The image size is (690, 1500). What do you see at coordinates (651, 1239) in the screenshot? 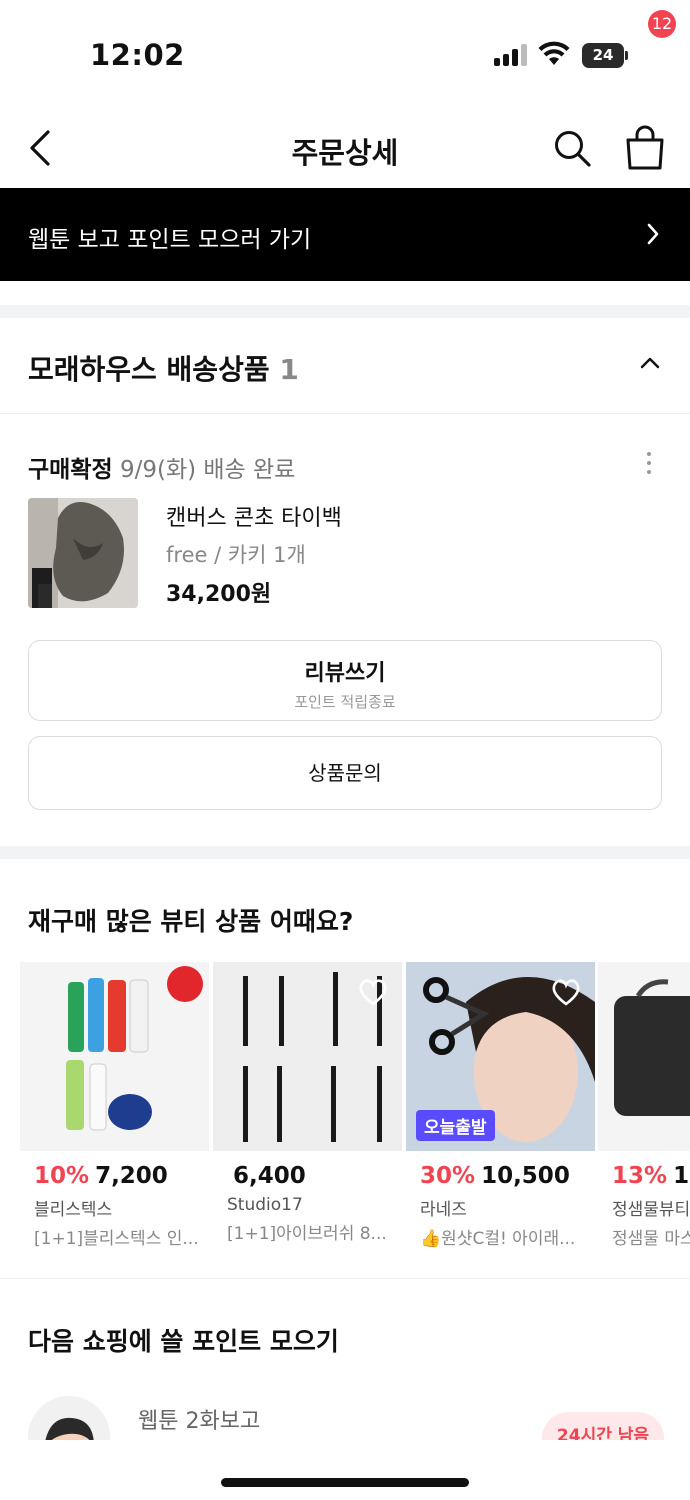
I see `product-description: 정샘물 마스` at bounding box center [651, 1239].